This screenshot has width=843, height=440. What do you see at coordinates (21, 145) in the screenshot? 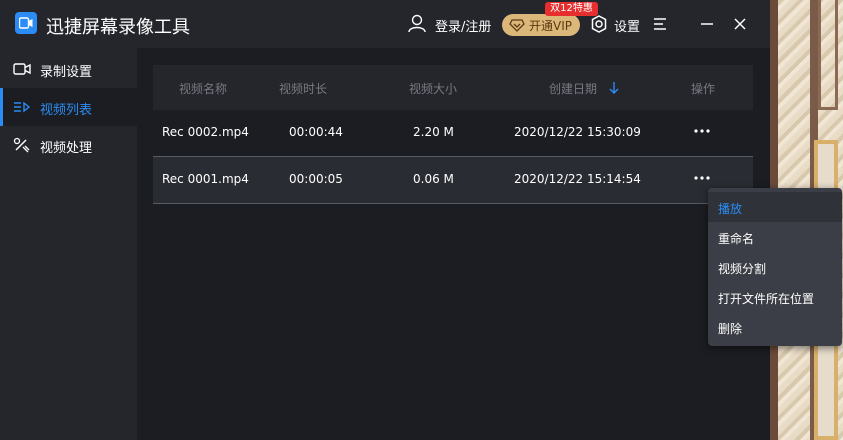
I see `tools-icon` at bounding box center [21, 145].